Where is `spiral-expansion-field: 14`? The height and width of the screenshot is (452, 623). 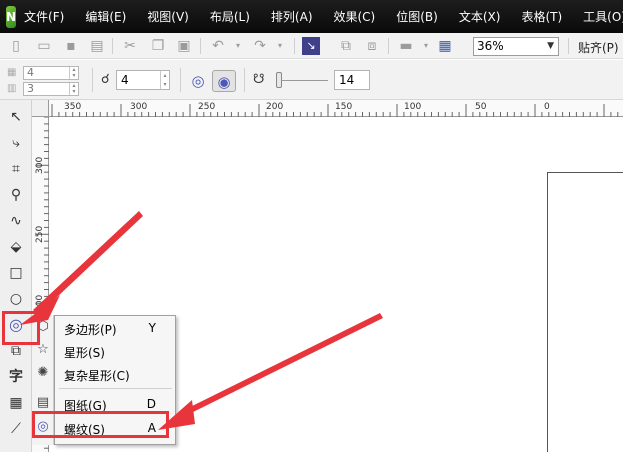 spiral-expansion-field: 14 is located at coordinates (352, 80).